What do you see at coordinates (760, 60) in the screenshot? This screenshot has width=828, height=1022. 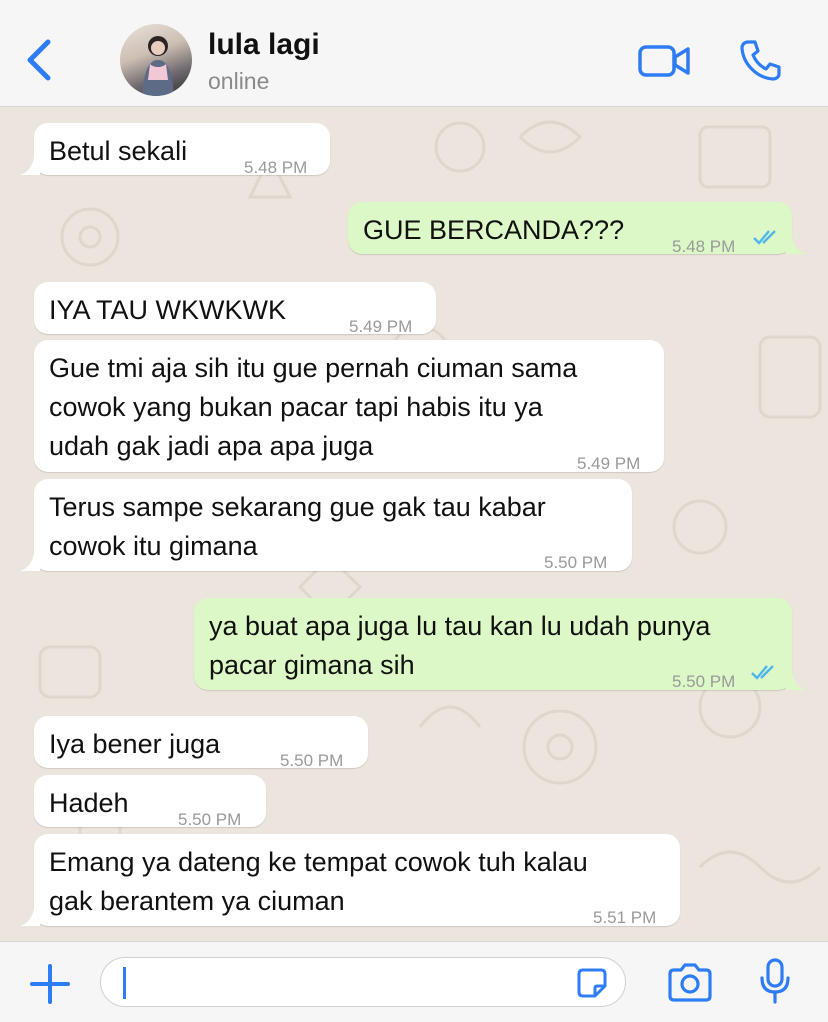 I see `phone-icon` at bounding box center [760, 60].